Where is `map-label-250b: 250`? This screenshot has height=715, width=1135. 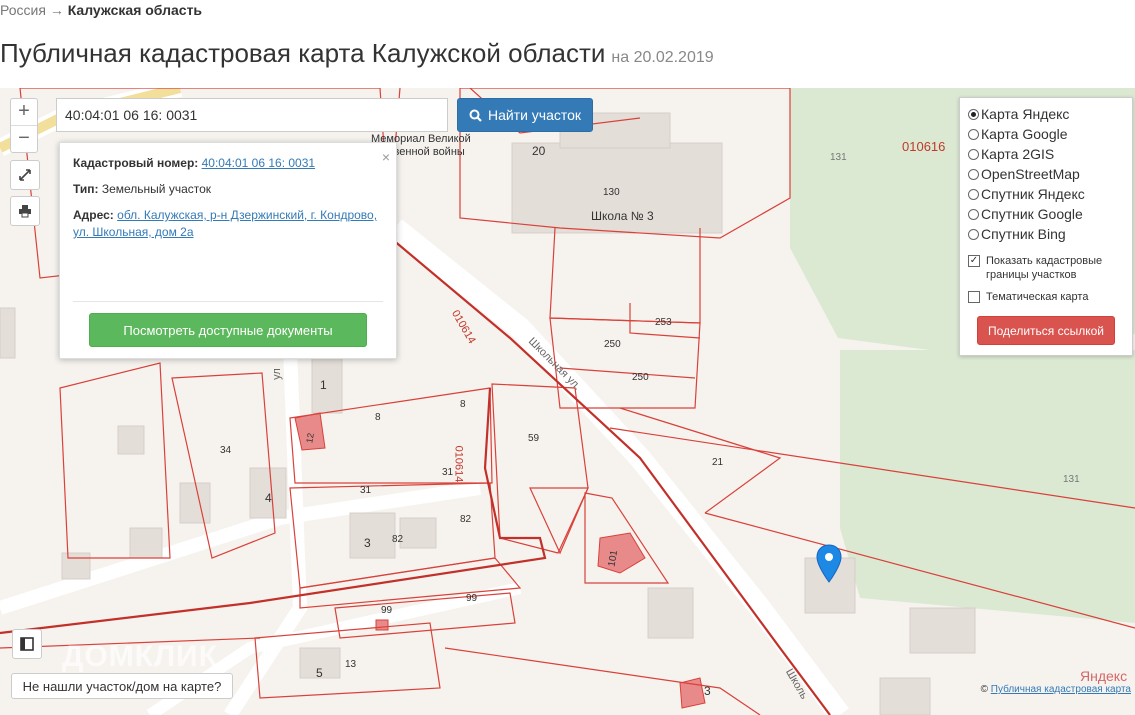
map-label-250b: 250 is located at coordinates (640, 377).